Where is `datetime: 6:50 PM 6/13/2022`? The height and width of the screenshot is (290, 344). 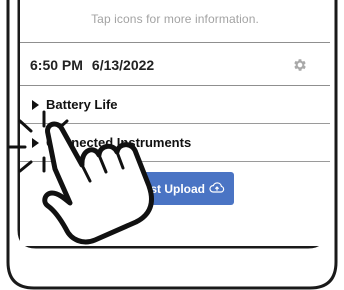 datetime: 6:50 PM 6/13/2022 is located at coordinates (92, 65).